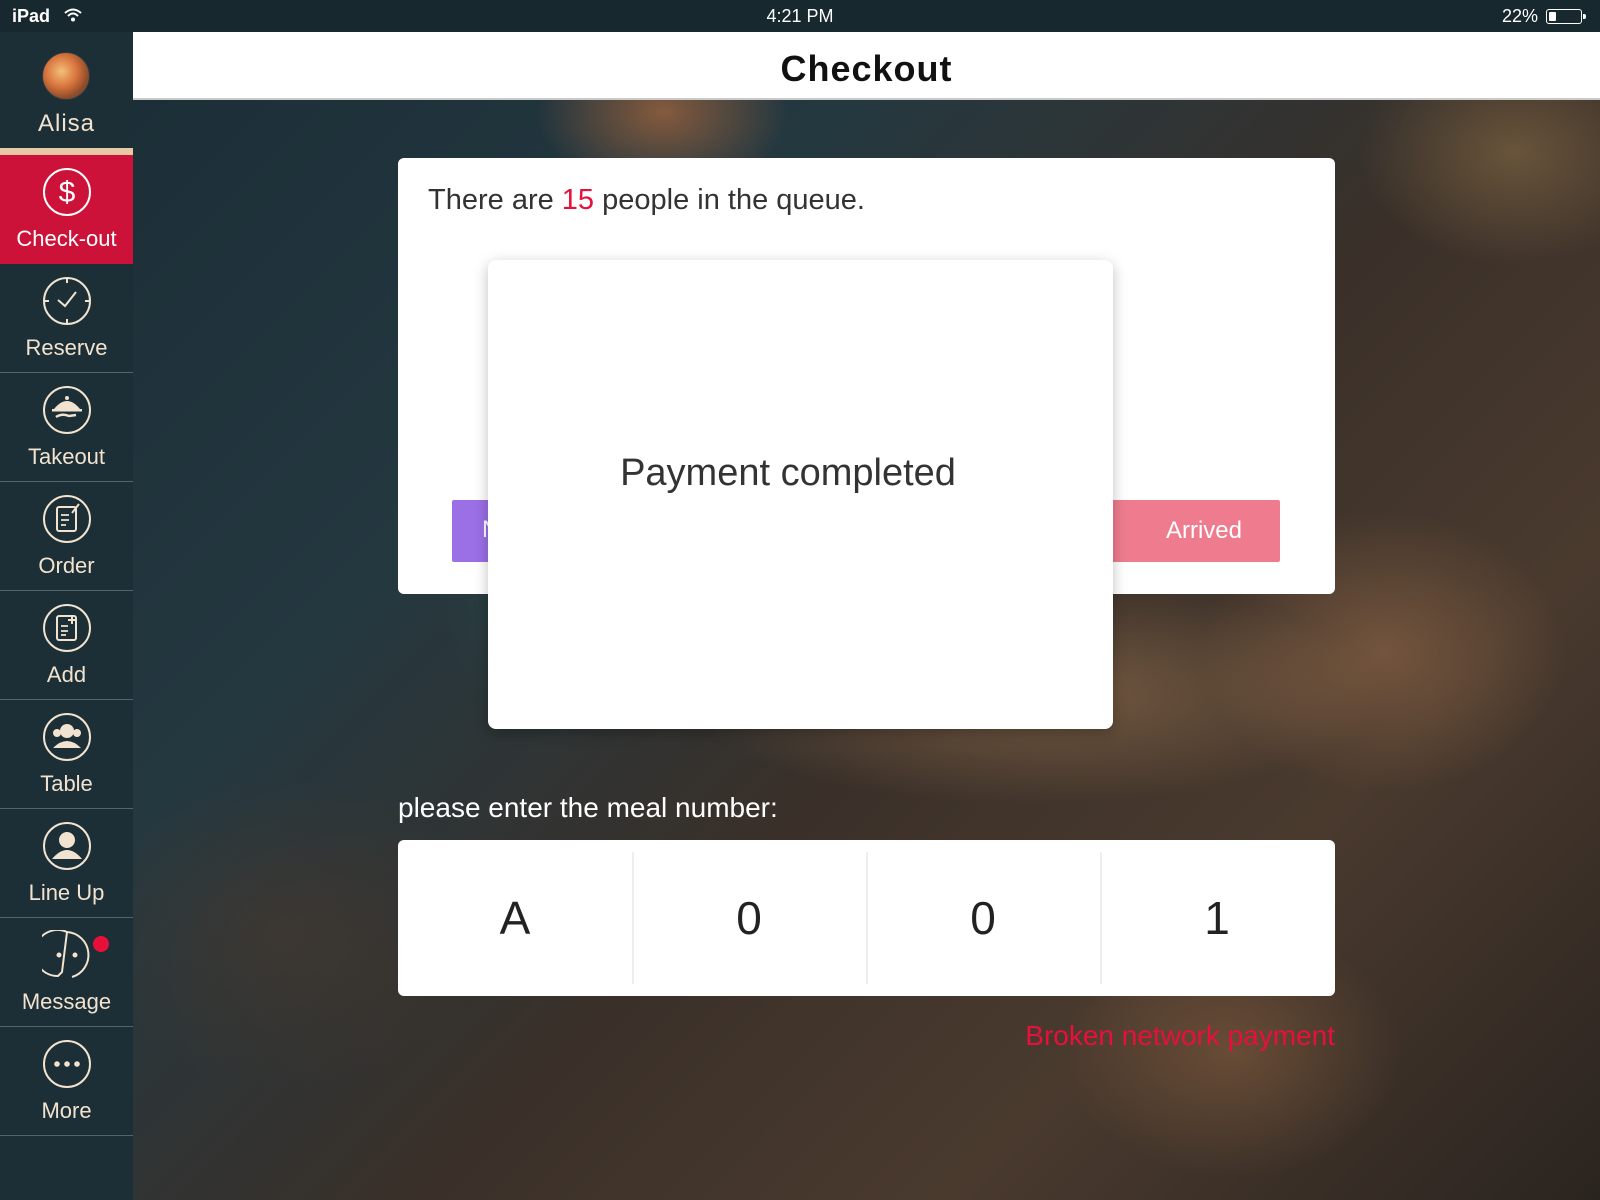 The height and width of the screenshot is (1200, 1600). Describe the element at coordinates (67, 410) in the screenshot. I see `cloche-icon` at that location.